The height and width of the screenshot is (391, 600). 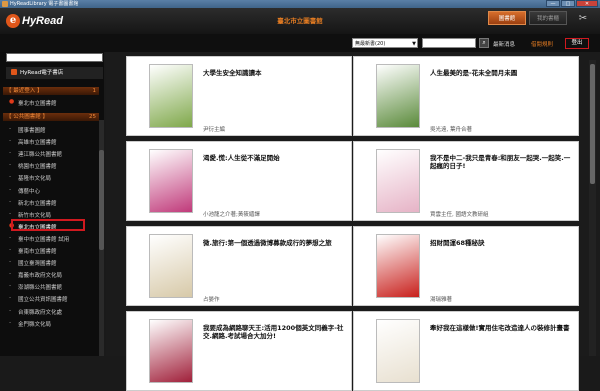 What do you see at coordinates (37, 251) in the screenshot?
I see `sidebar-item-library: 臺南市立圖書館` at bounding box center [37, 251].